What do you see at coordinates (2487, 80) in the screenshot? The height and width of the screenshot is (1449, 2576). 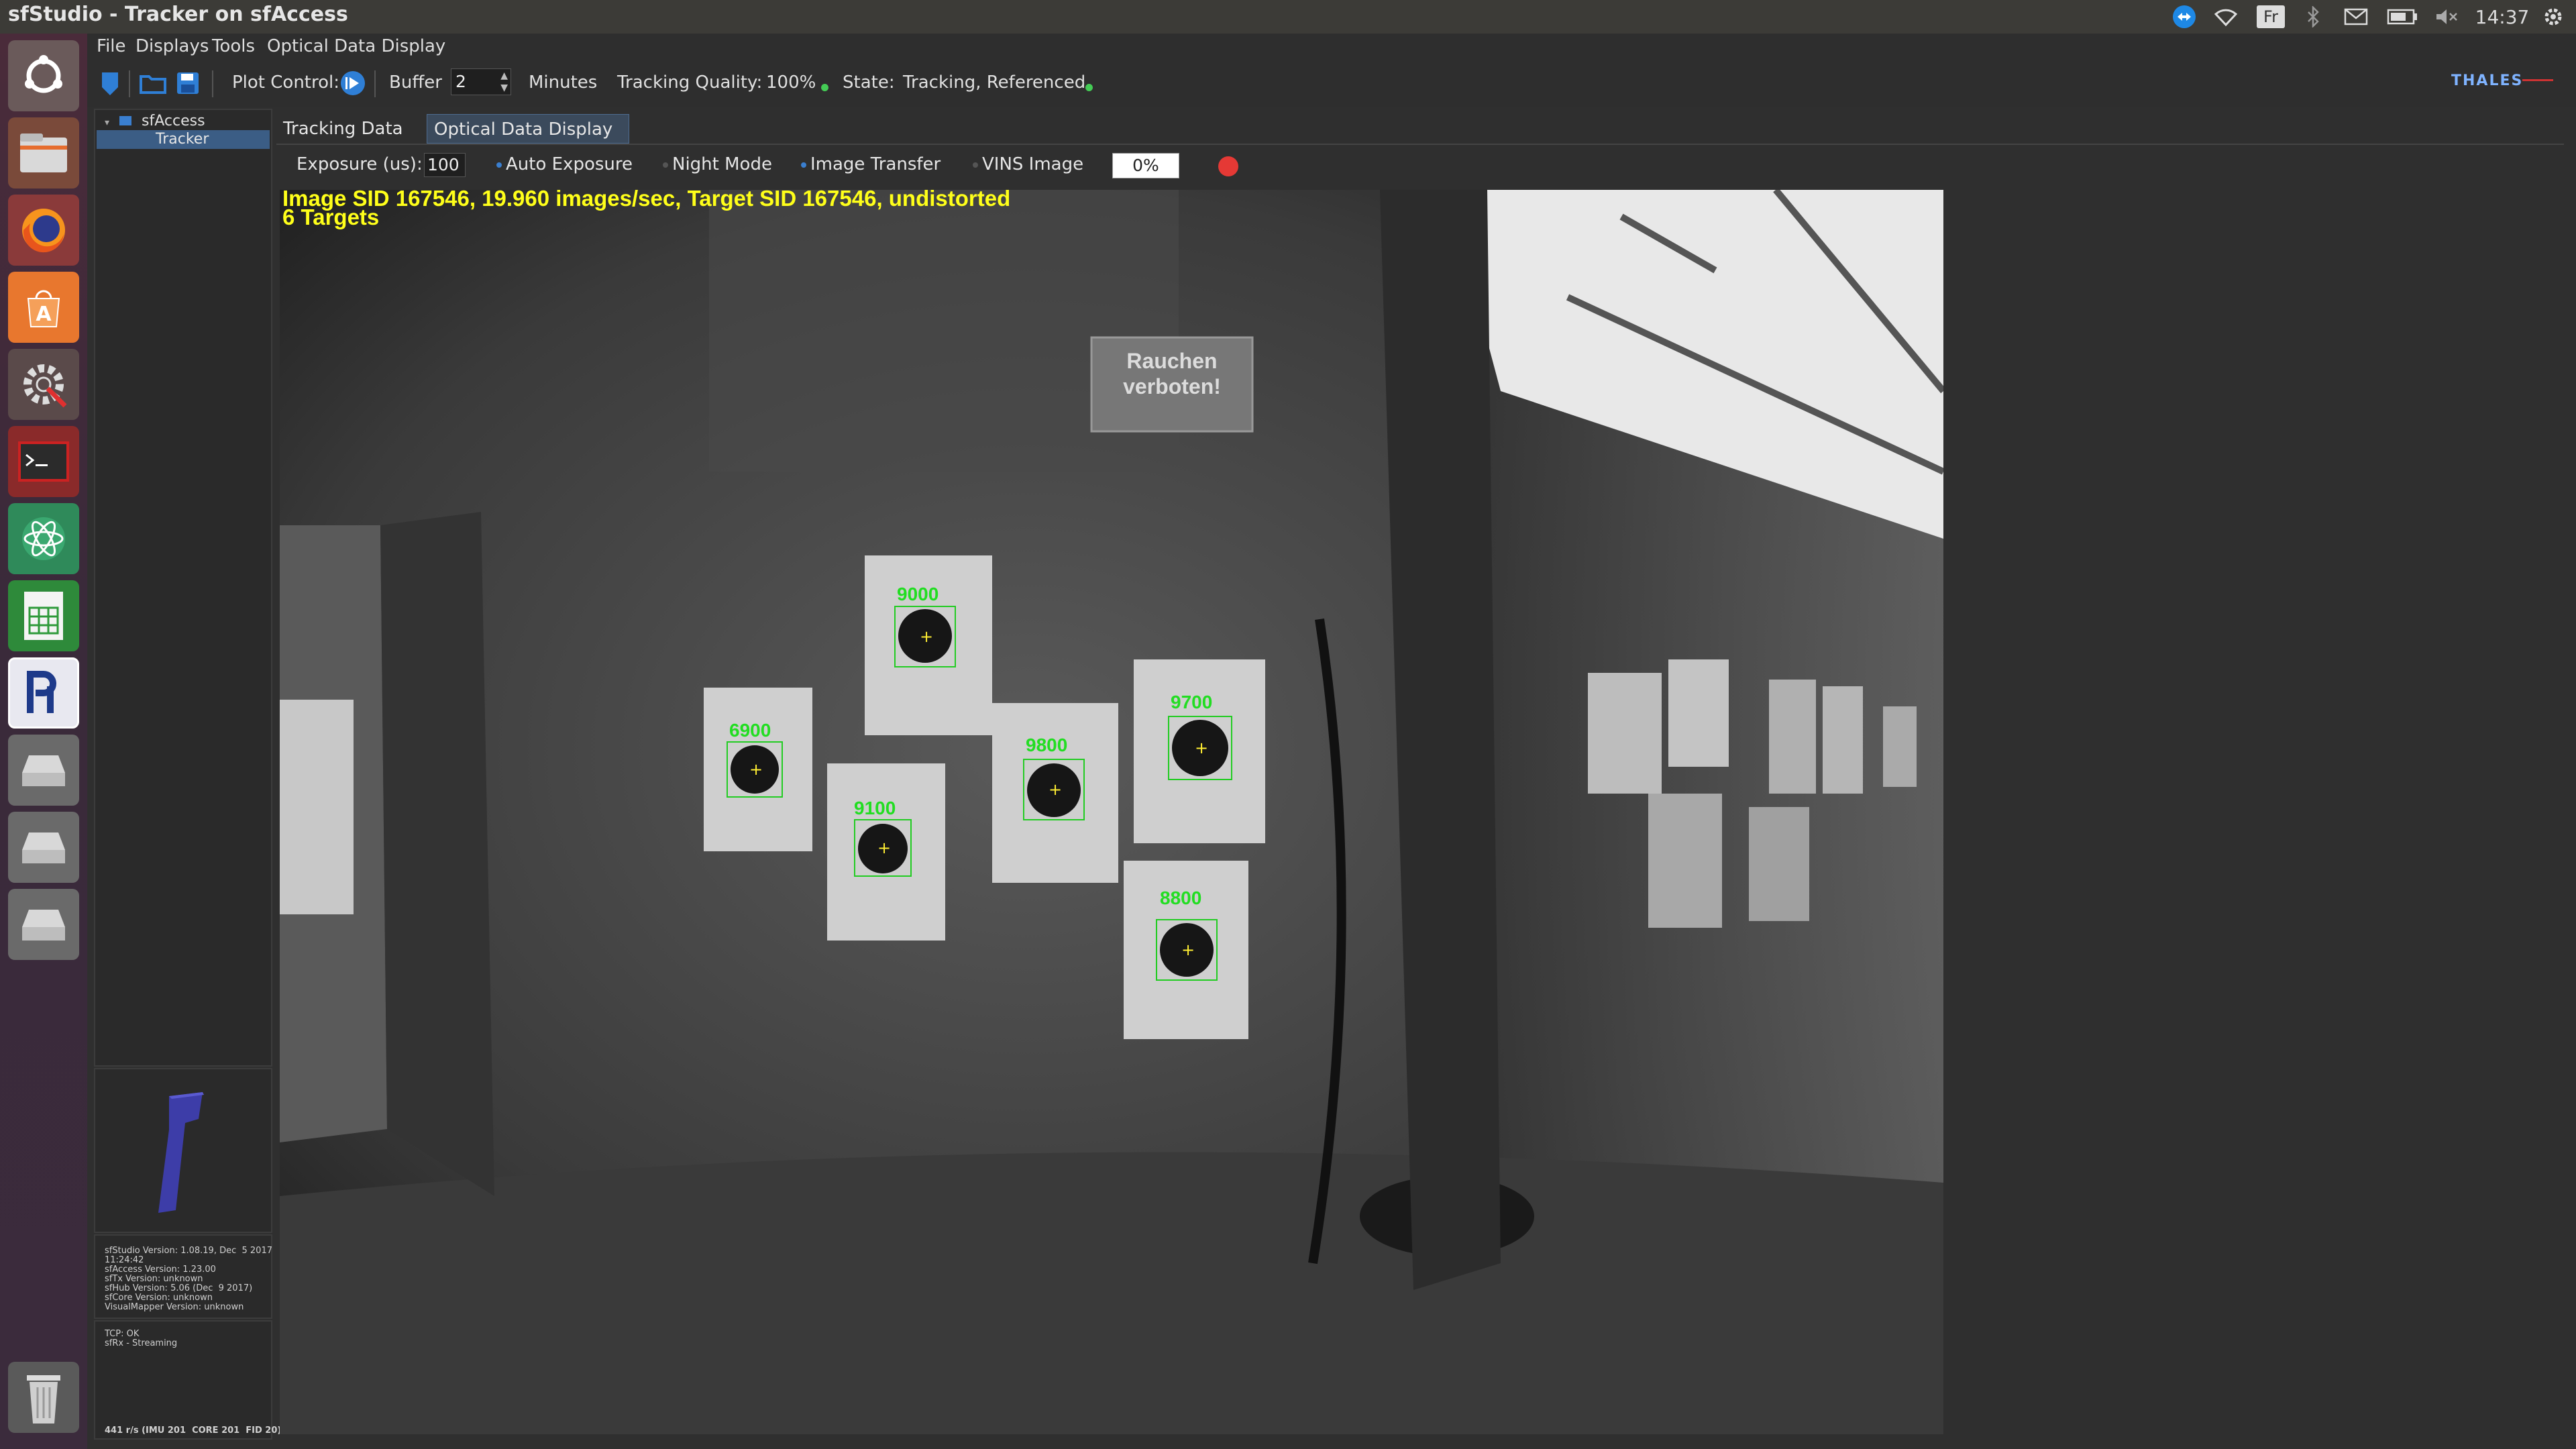 I see `thales-logo: THALES` at bounding box center [2487, 80].